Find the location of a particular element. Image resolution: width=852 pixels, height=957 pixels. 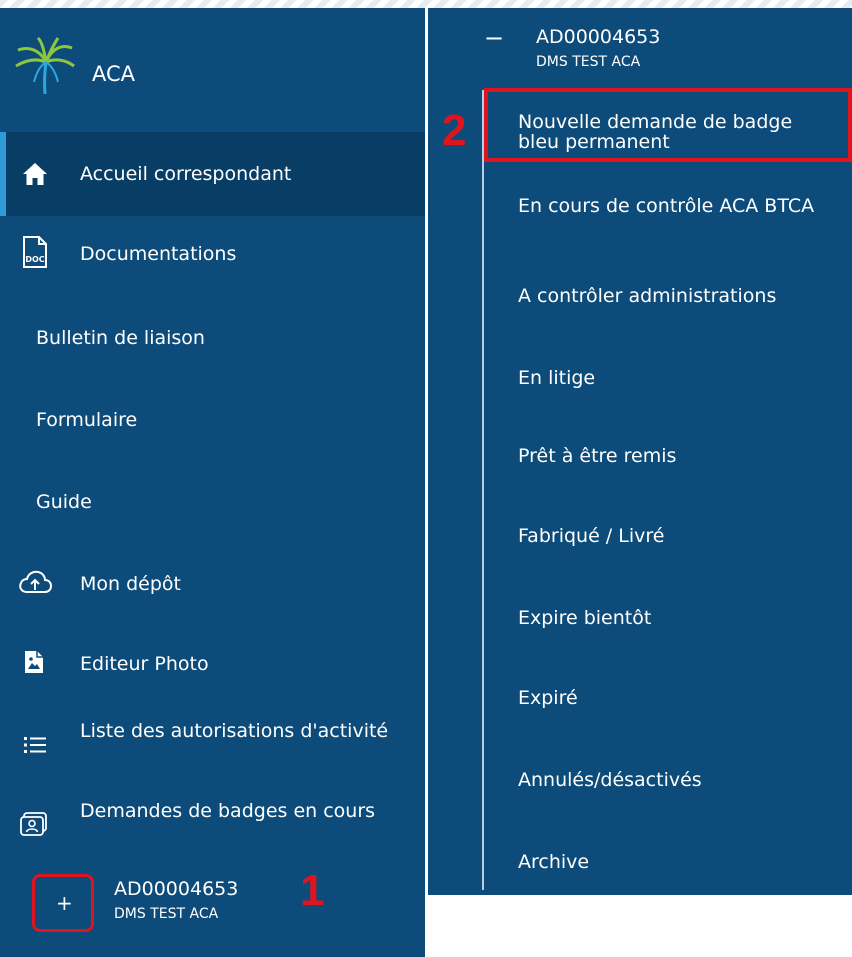

tree-connector-line is located at coordinates (483, 490).